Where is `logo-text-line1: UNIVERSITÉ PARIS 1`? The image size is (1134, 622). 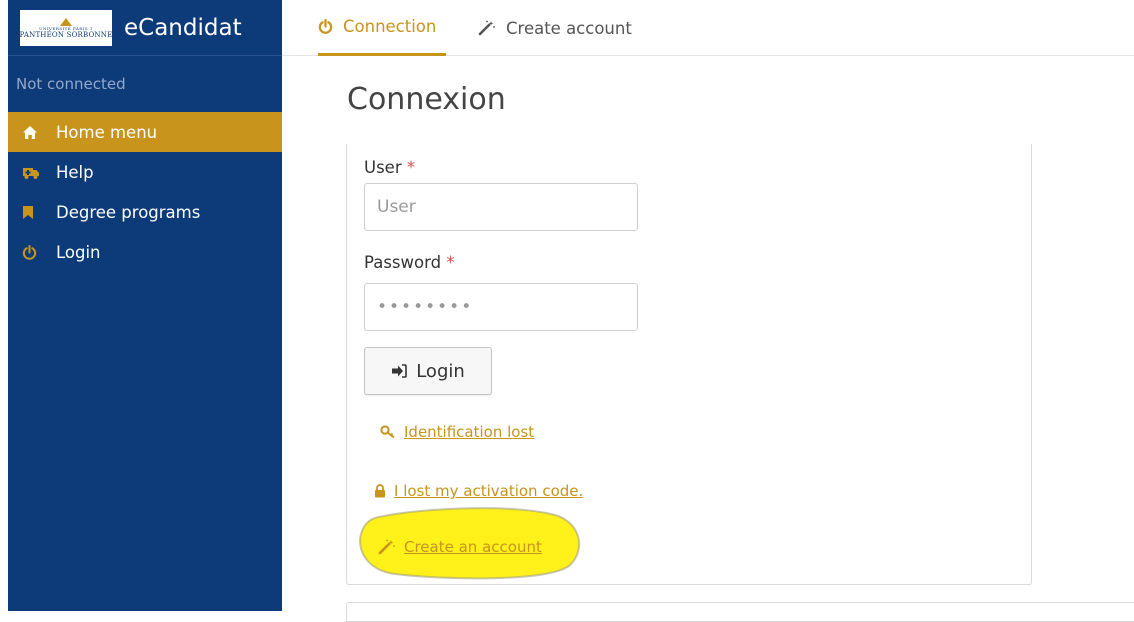
logo-text-line1: UNIVERSITÉ PARIS 1 is located at coordinates (66, 28).